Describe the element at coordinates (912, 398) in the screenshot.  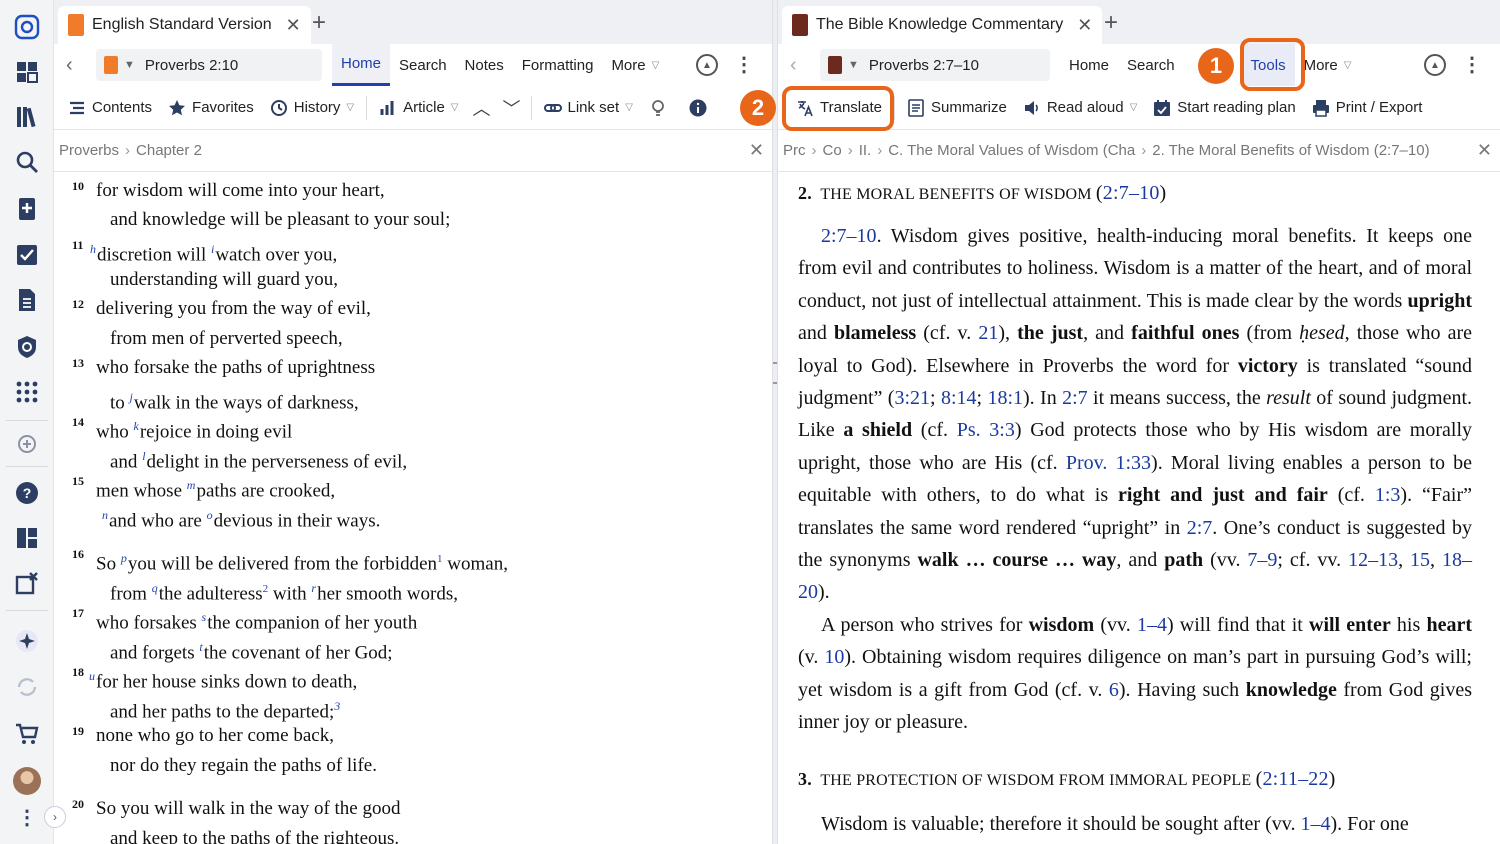
I see `scripture-link: 3:21` at that location.